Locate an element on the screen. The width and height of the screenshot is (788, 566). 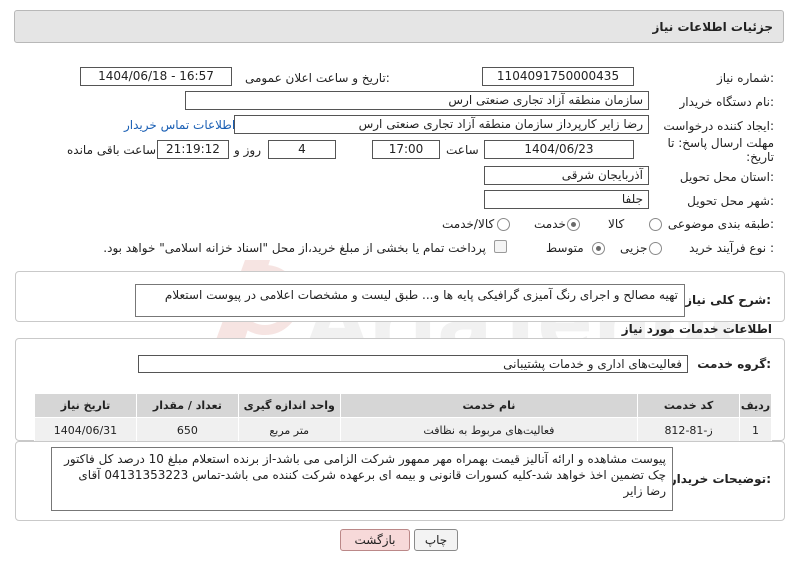
page-title: جزئیات اطلاعات نیاز is located at coordinates (712, 27).